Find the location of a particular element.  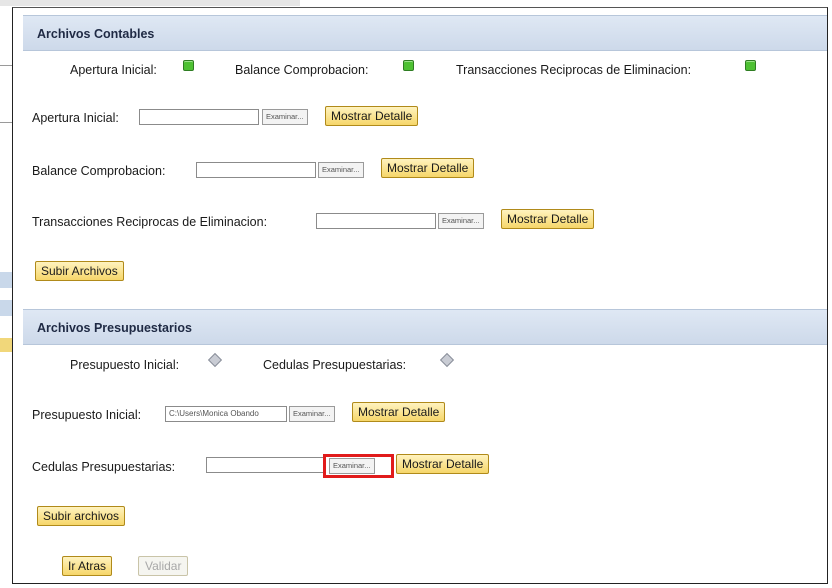

file-path-input-transacciones is located at coordinates (376, 221).